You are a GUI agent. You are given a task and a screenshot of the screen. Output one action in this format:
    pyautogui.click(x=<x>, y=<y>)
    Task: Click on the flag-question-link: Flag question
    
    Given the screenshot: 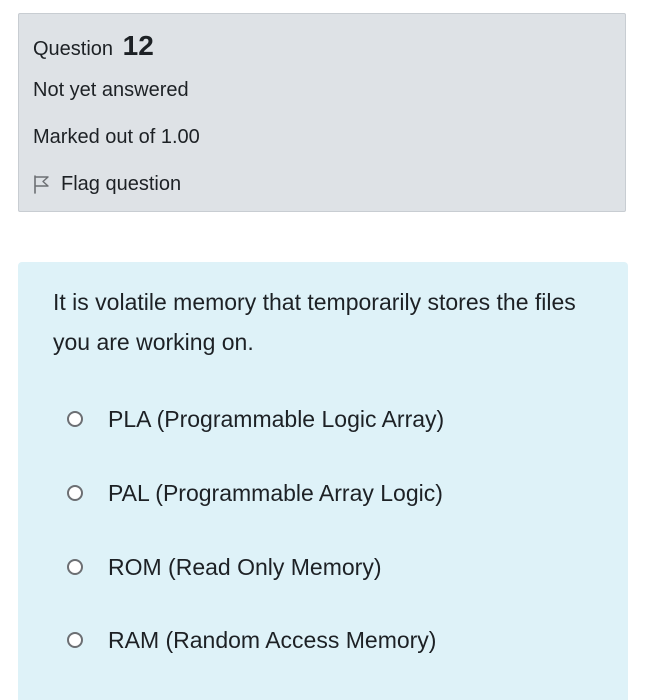 What is the action you would take?
    pyautogui.click(x=107, y=184)
    